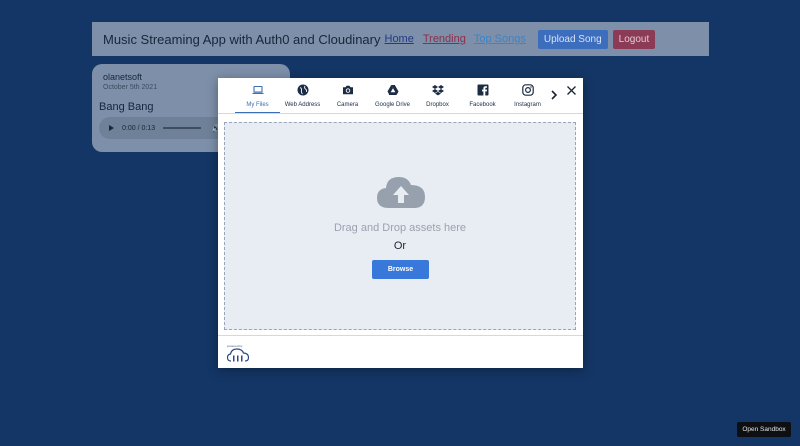 The width and height of the screenshot is (800, 446). What do you see at coordinates (527, 90) in the screenshot?
I see `instagram-icon` at bounding box center [527, 90].